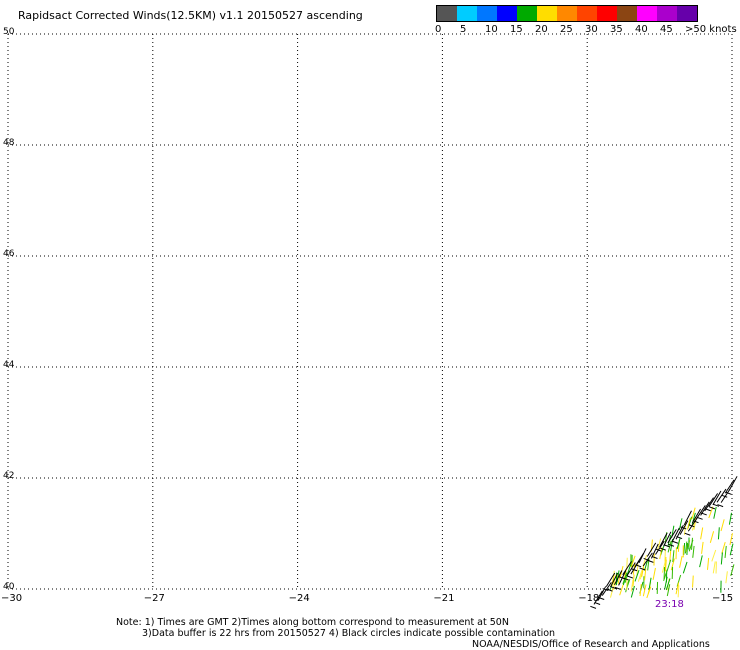 This screenshot has height=650, width=740. I want to click on latitude-label: 46, so click(9, 254).